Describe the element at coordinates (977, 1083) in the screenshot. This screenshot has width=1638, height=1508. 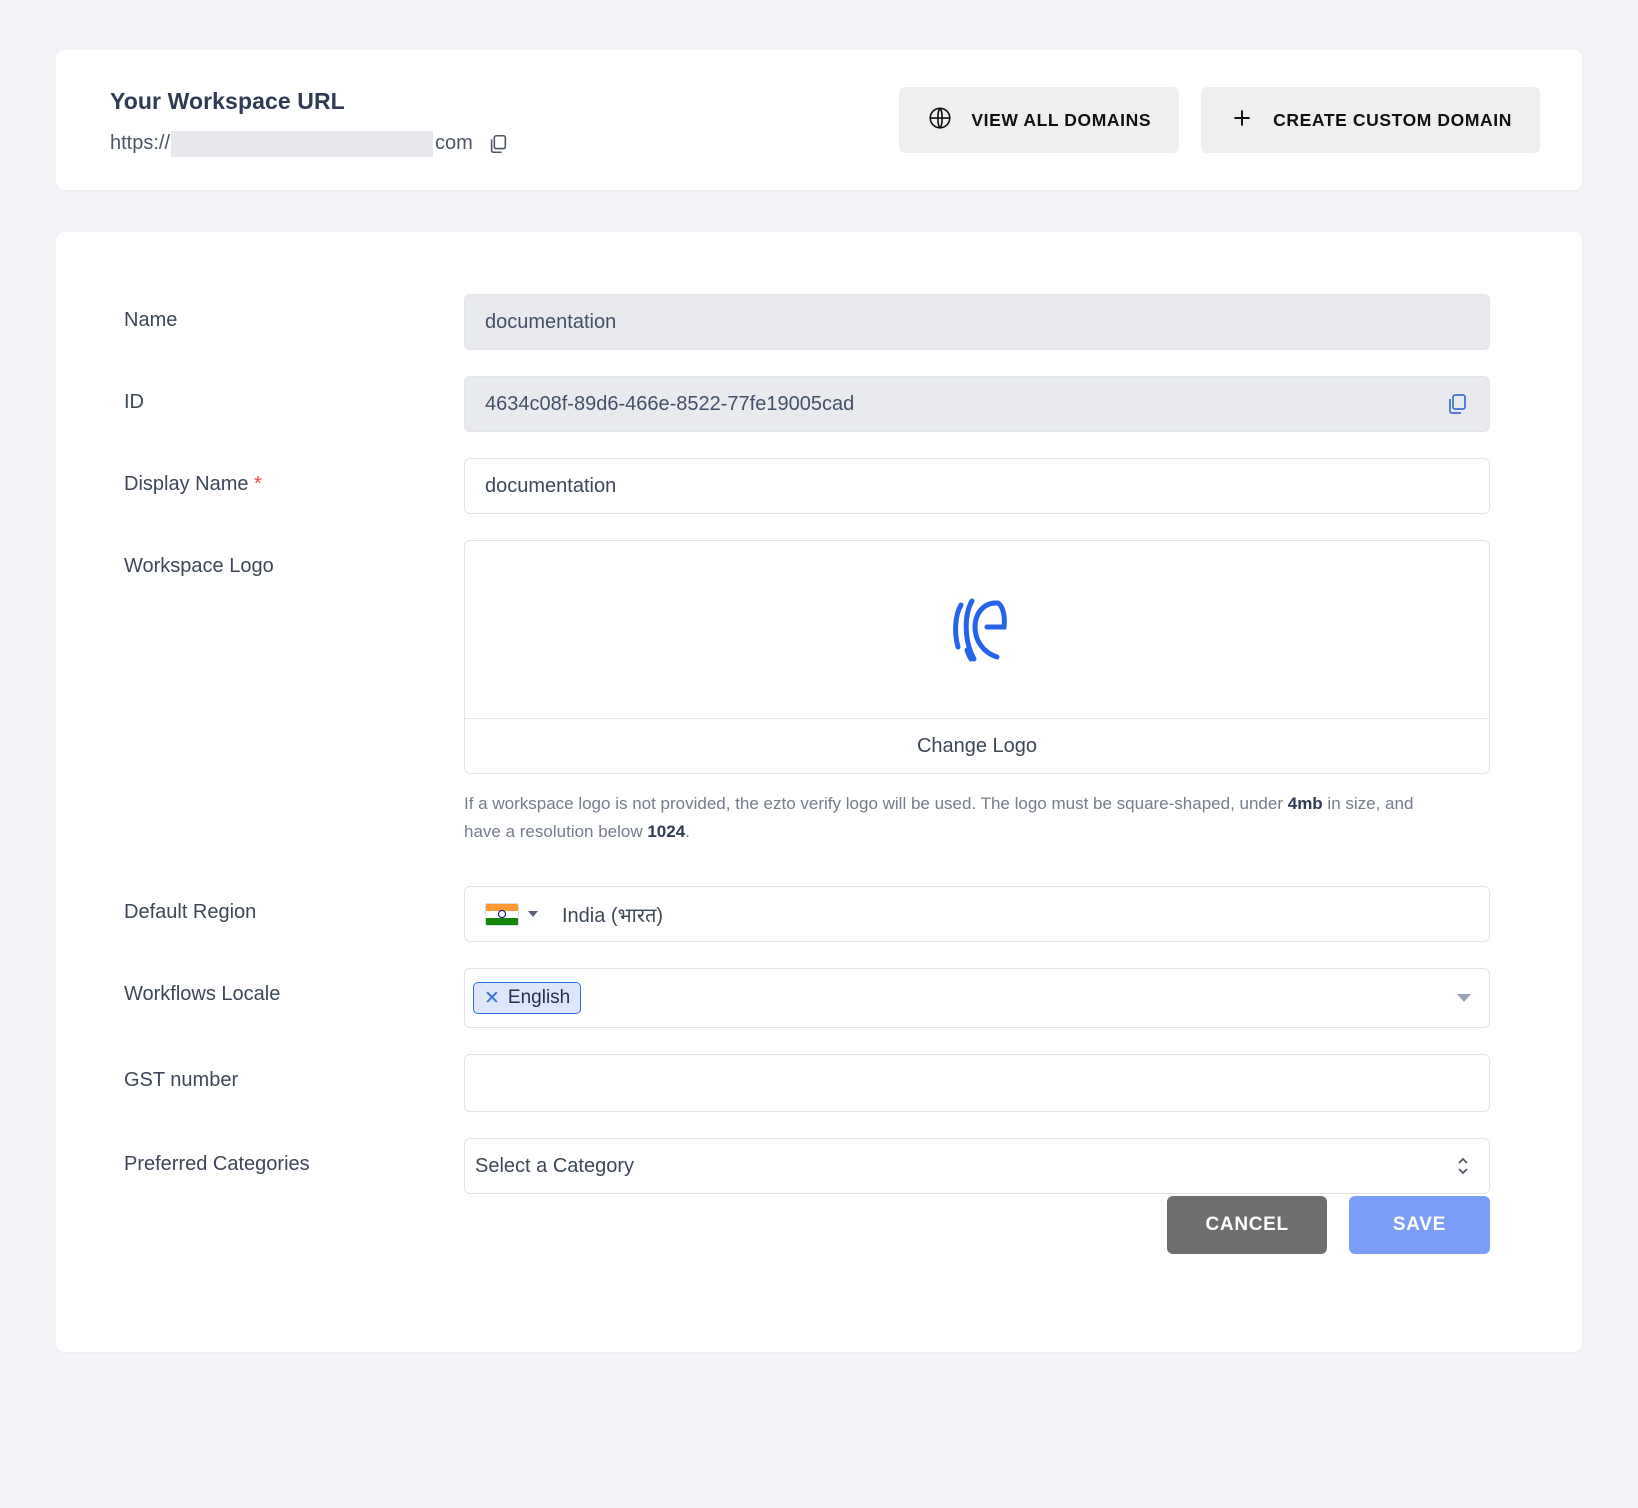
I see `gst-number-input` at that location.